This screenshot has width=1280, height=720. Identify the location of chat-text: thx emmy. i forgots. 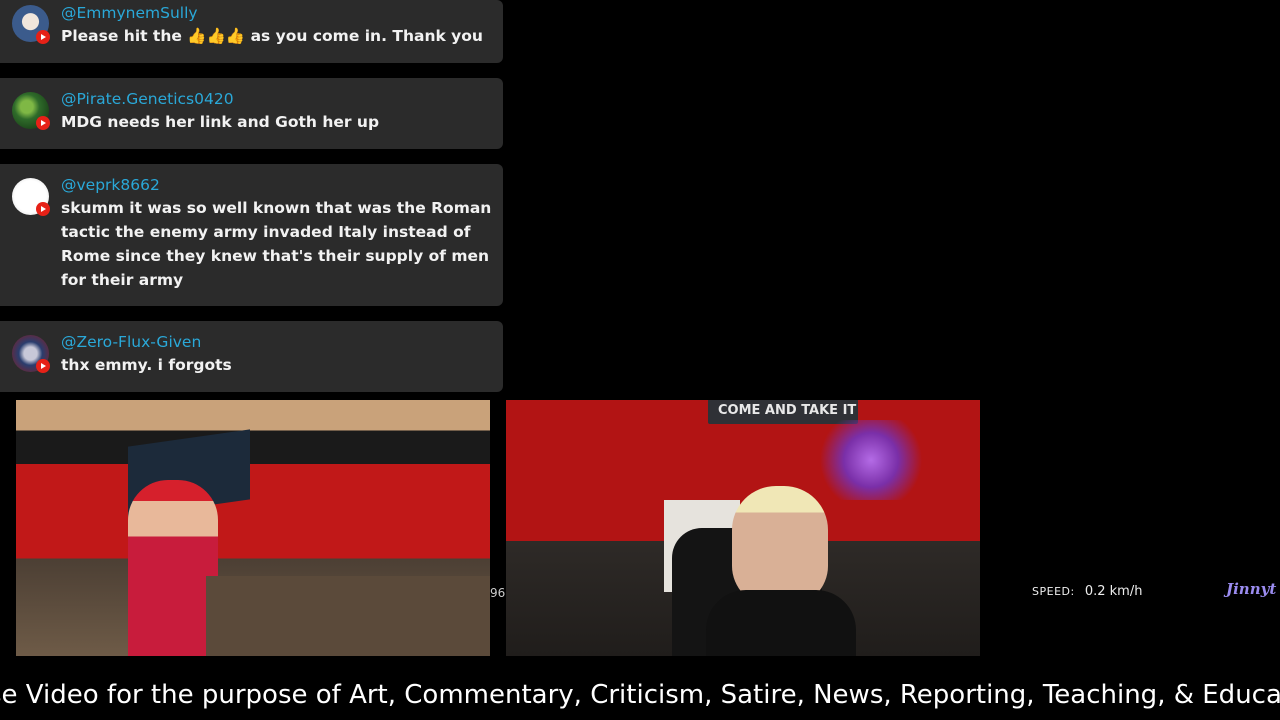
(146, 365).